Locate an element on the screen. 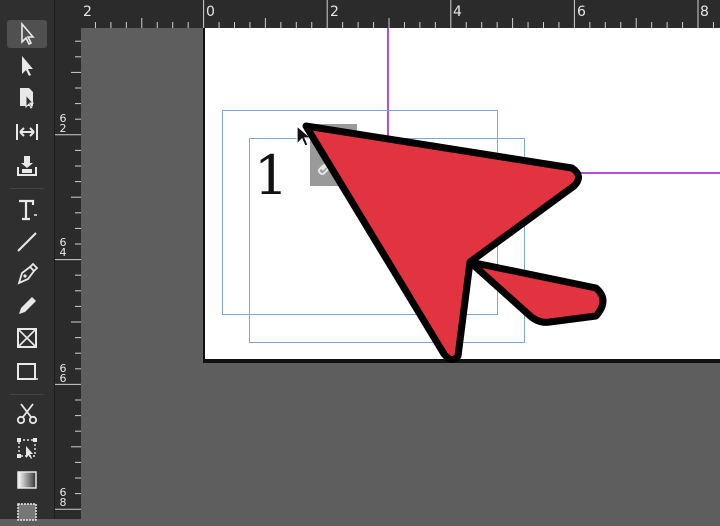 The height and width of the screenshot is (526, 720). scissors-icon is located at coordinates (27, 414).